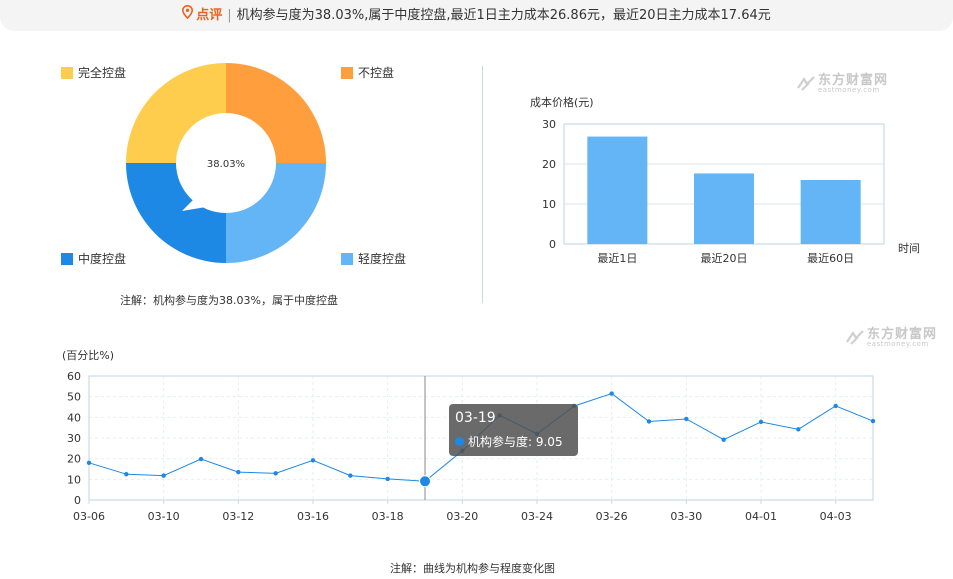 This screenshot has height=579, width=953. Describe the element at coordinates (549, 164) in the screenshot. I see `bar-ytick-label: 20` at that location.